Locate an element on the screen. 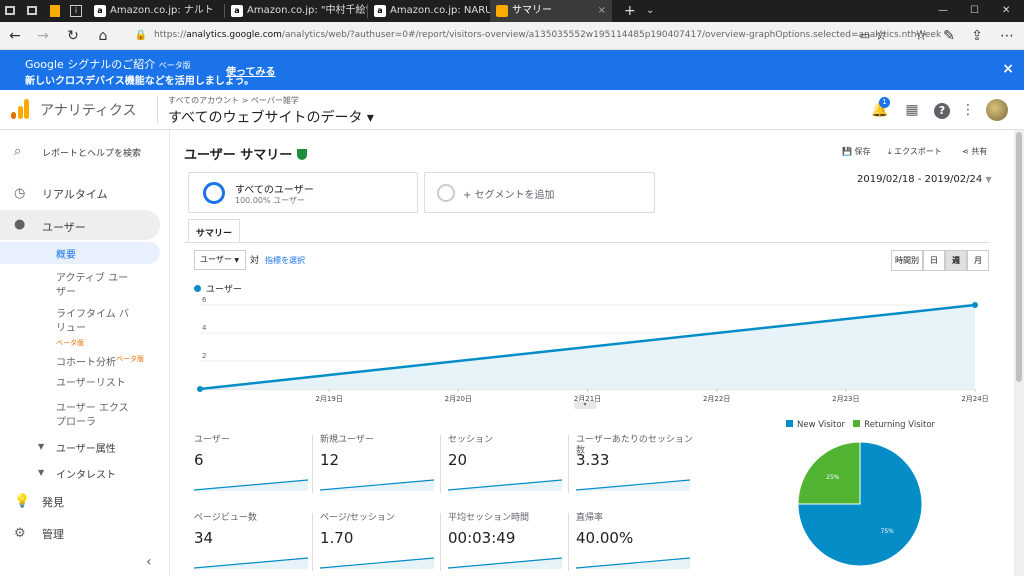 This screenshot has height=576, width=1024. notification-title: Google シグナルのご紹介 ベータ版 is located at coordinates (108, 64).